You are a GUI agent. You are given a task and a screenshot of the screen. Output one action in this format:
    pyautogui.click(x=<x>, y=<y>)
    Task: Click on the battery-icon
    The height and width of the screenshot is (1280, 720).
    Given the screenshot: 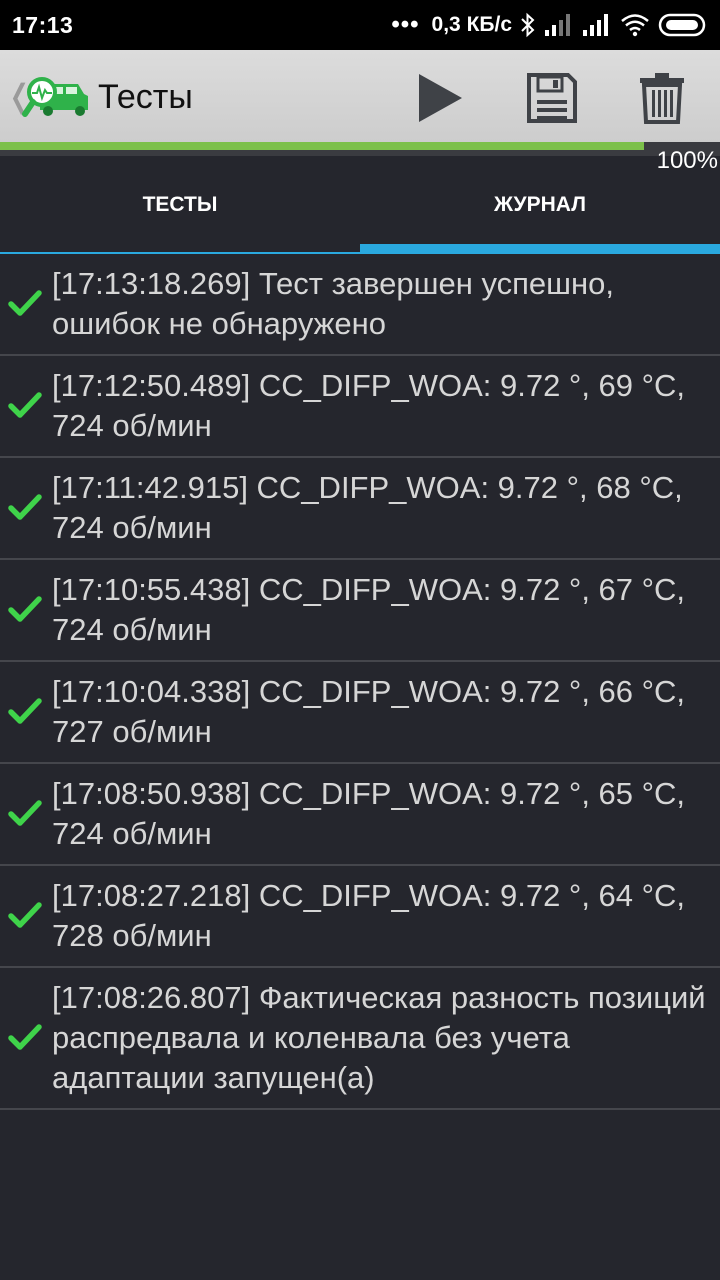 What is the action you would take?
    pyautogui.click(x=682, y=25)
    